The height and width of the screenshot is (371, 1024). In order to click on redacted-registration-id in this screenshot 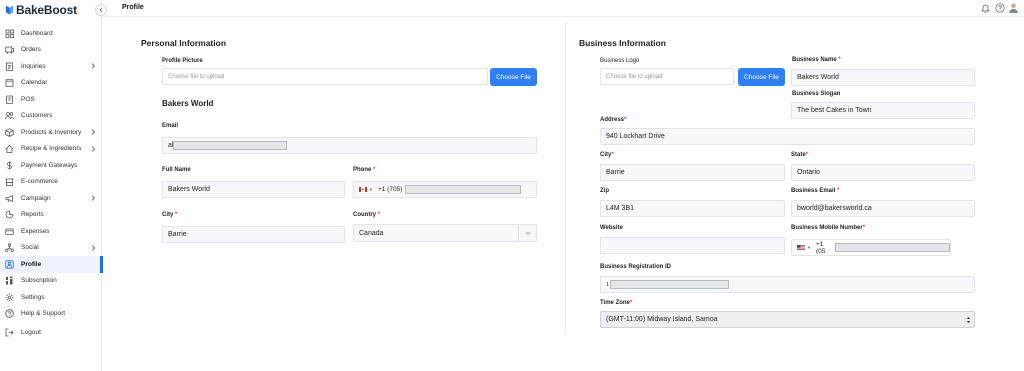, I will do `click(669, 284)`.